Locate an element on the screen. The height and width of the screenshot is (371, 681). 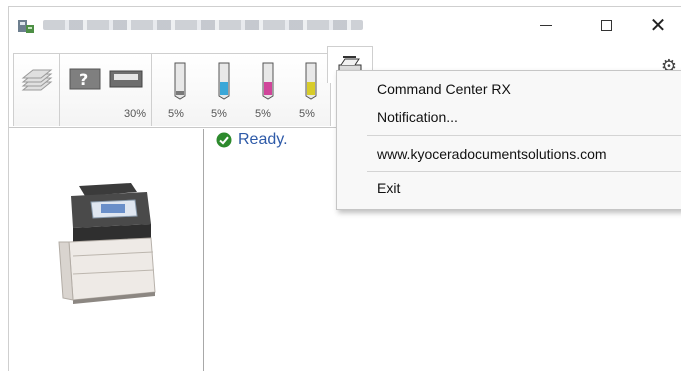
menu-item-website-link: www.kyoceradocumentsolutions.com is located at coordinates (492, 154).